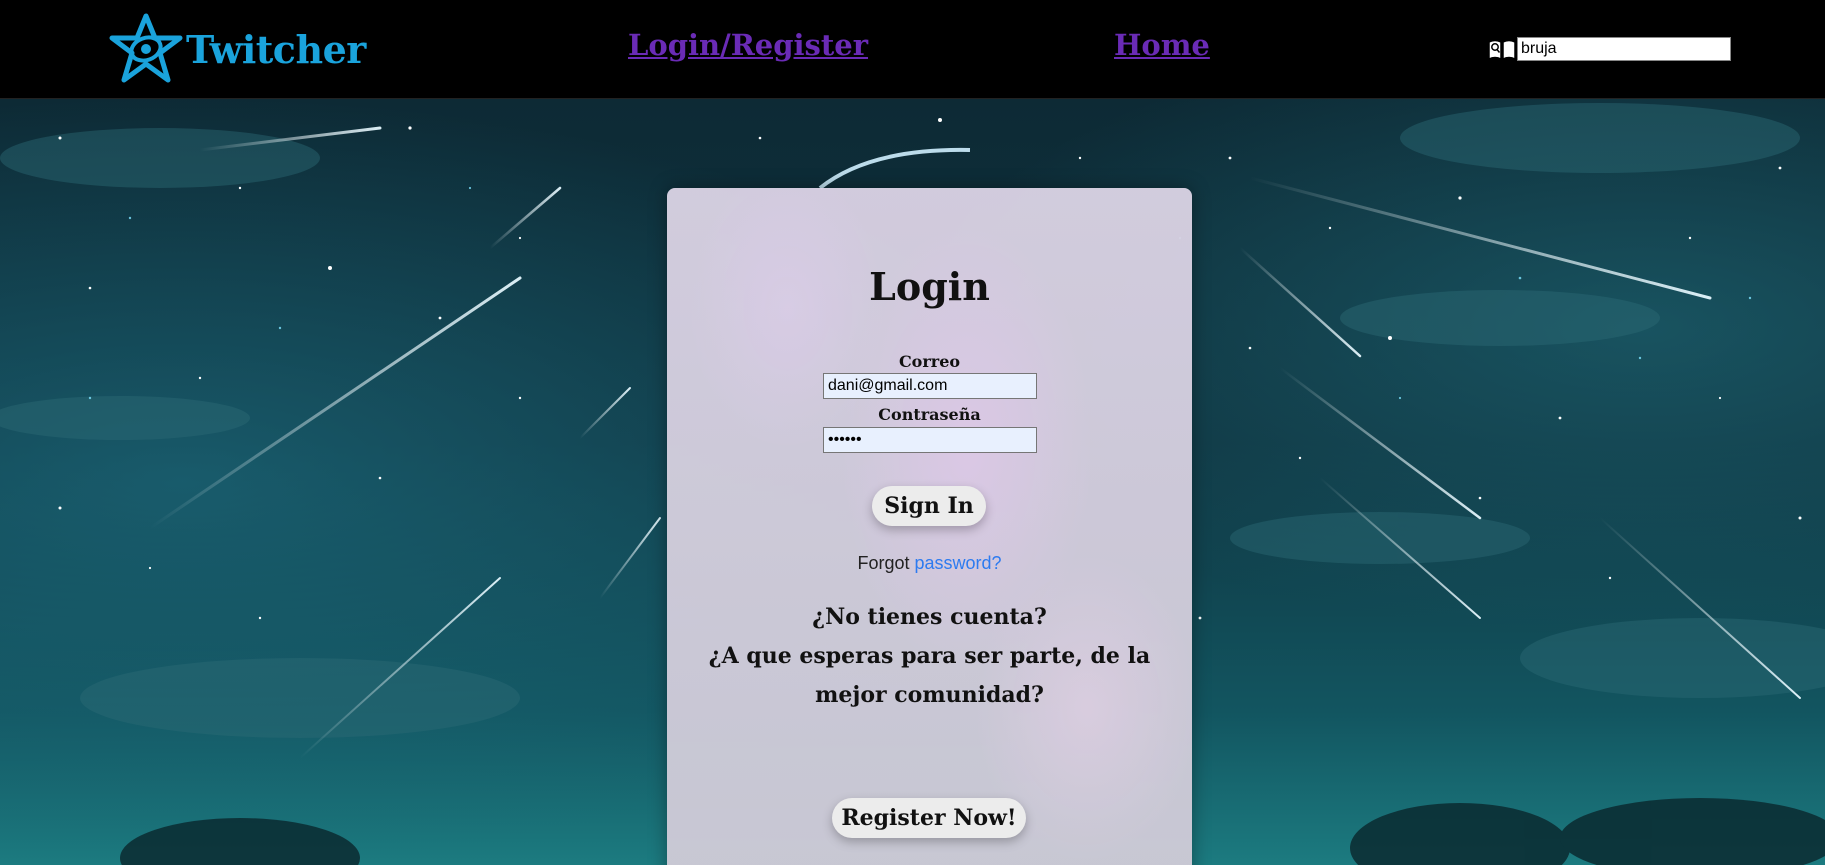 The image size is (1825, 865). What do you see at coordinates (1624, 49) in the screenshot?
I see `search-input` at bounding box center [1624, 49].